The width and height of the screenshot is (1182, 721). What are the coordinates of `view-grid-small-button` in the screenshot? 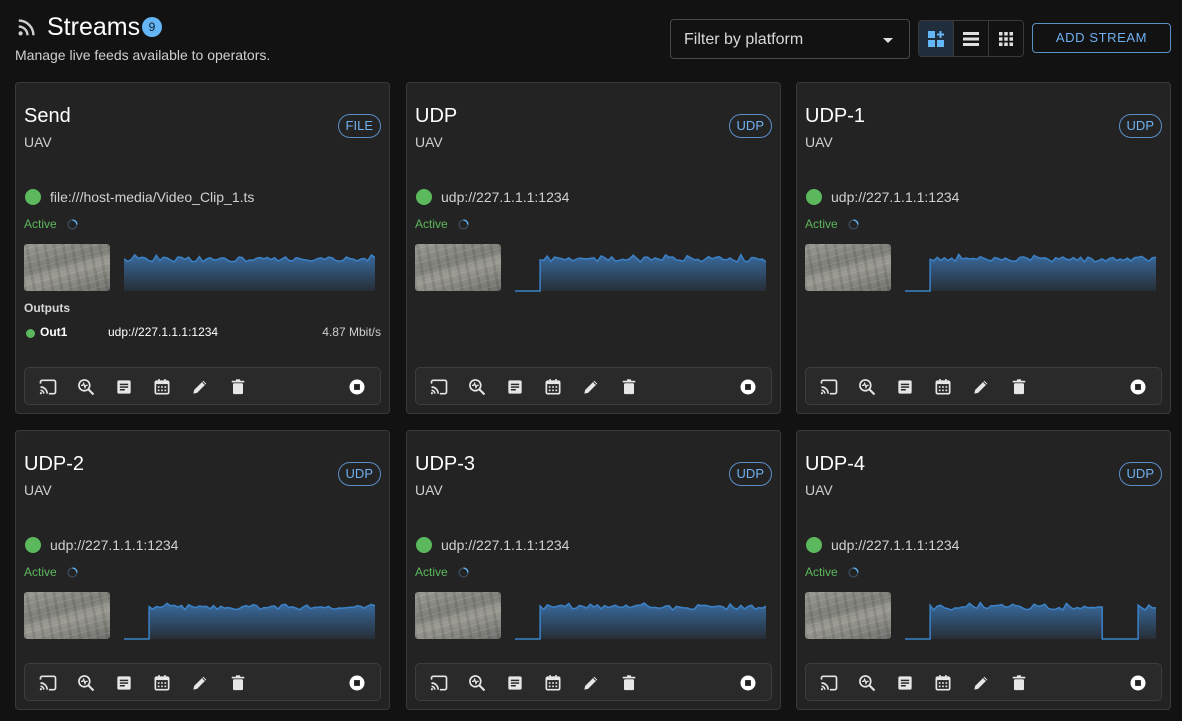 It's located at (1006, 38).